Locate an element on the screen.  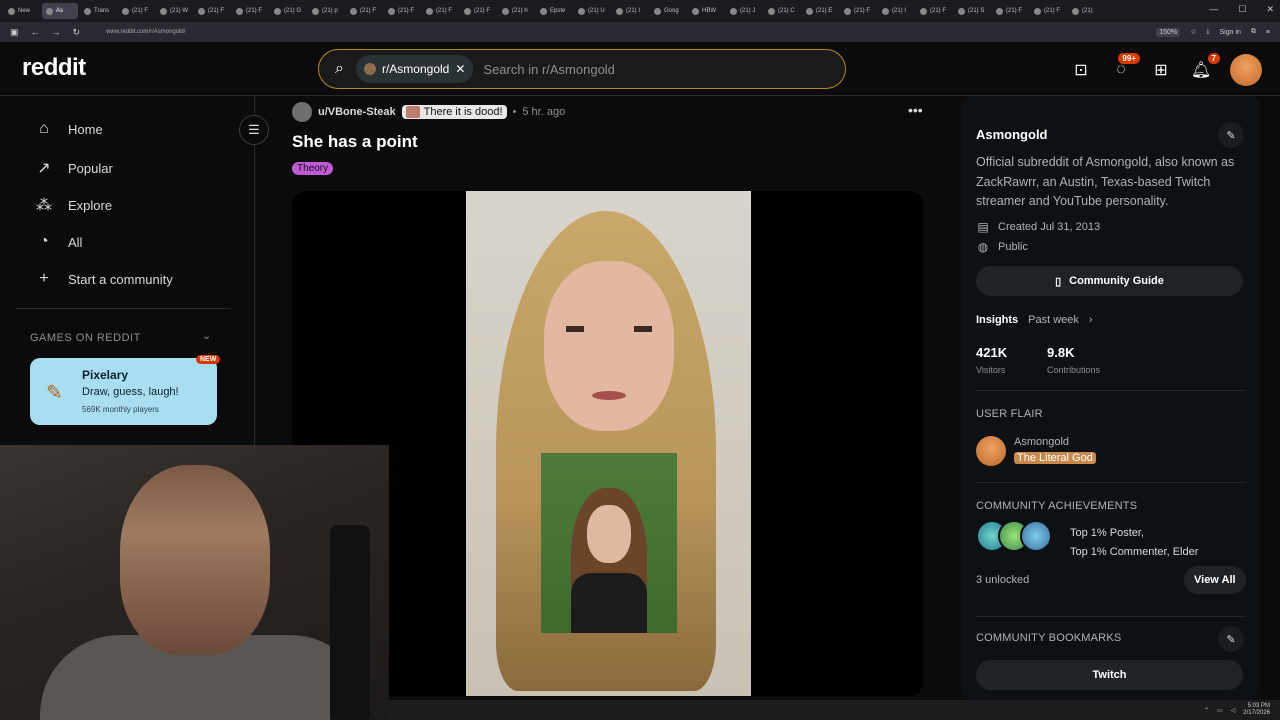
sidebar-item-all: ◔ All is located at coordinates (58, 242).